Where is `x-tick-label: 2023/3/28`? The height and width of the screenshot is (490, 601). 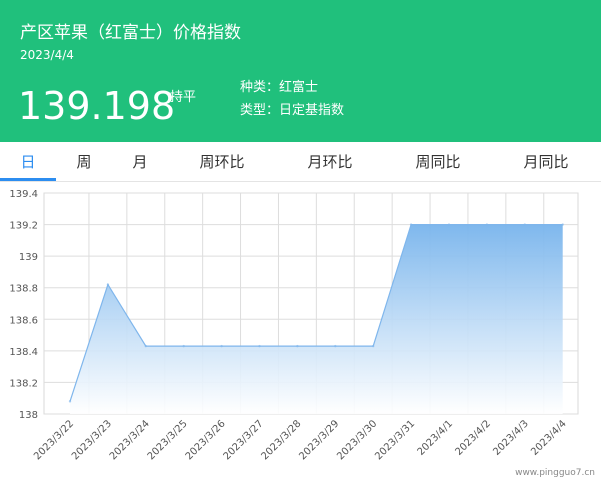 x-tick-label: 2023/3/28 is located at coordinates (281, 440).